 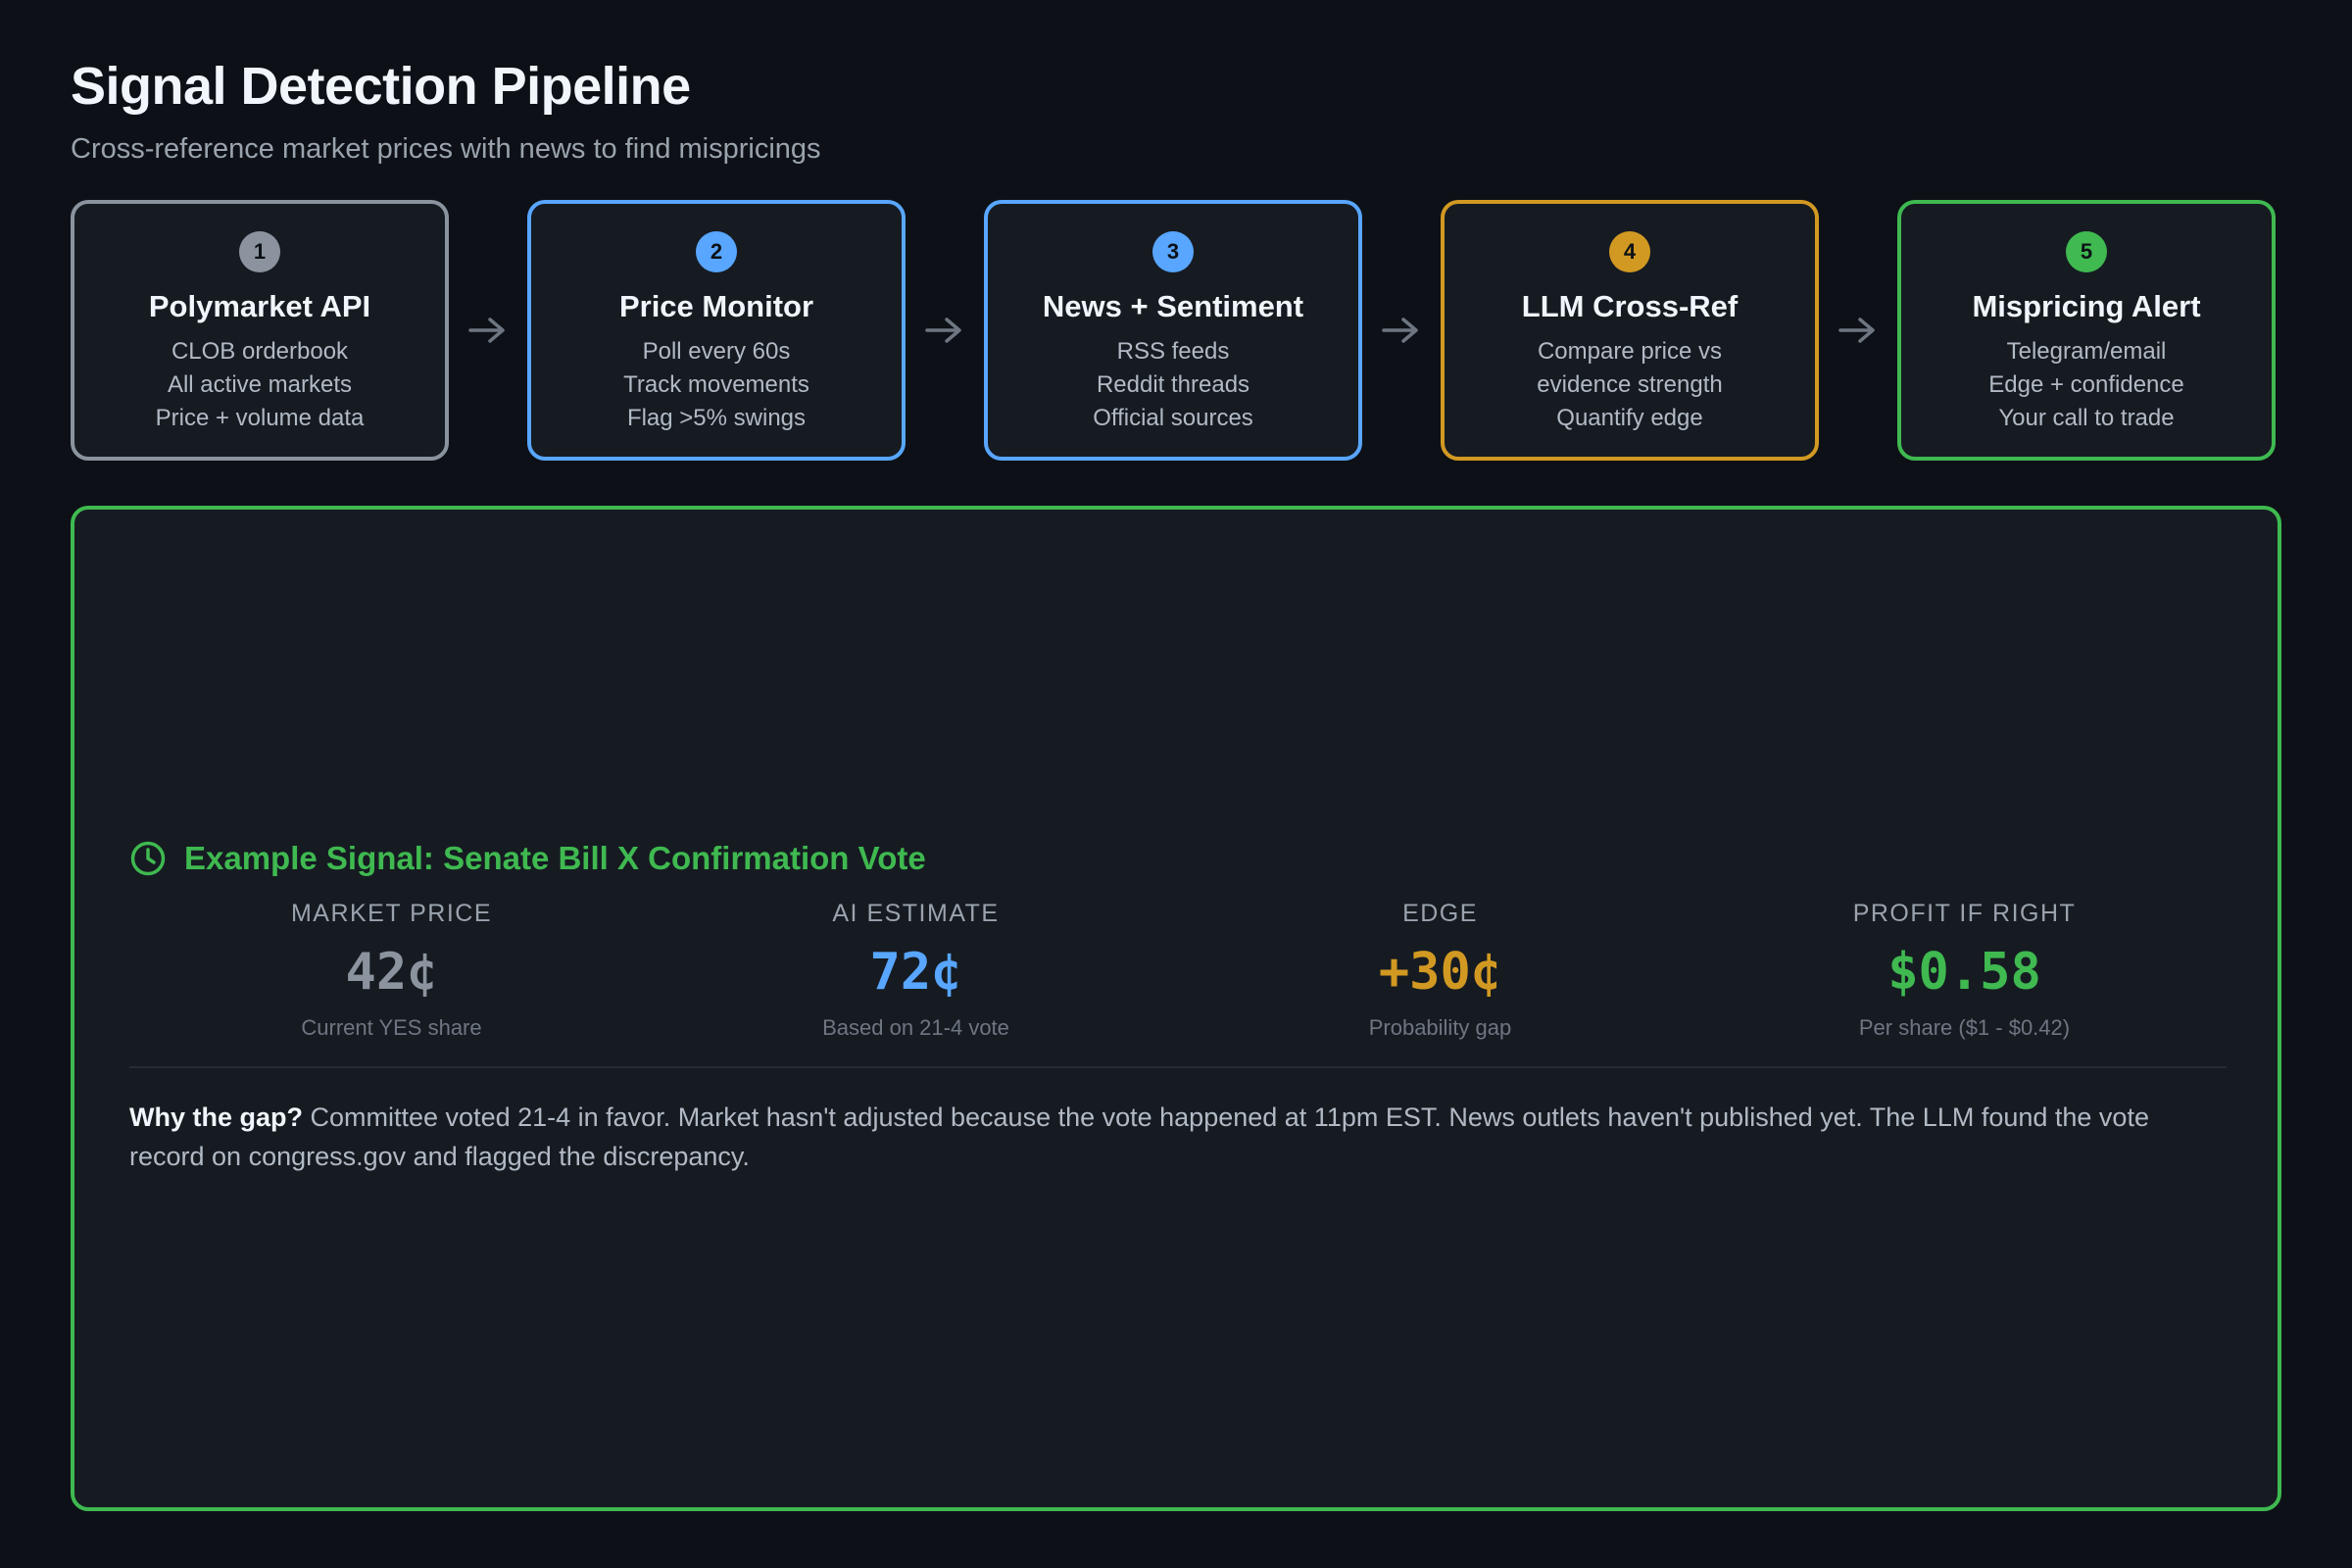 What do you see at coordinates (1630, 351) in the screenshot?
I see `step-line: Compare price vs` at bounding box center [1630, 351].